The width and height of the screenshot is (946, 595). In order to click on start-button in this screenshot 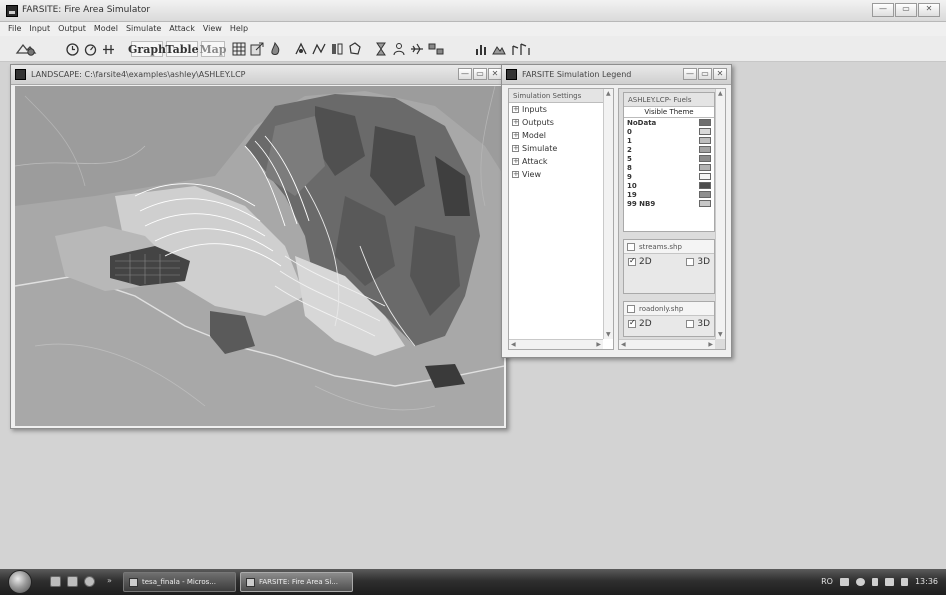, I will do `click(20, 582)`.